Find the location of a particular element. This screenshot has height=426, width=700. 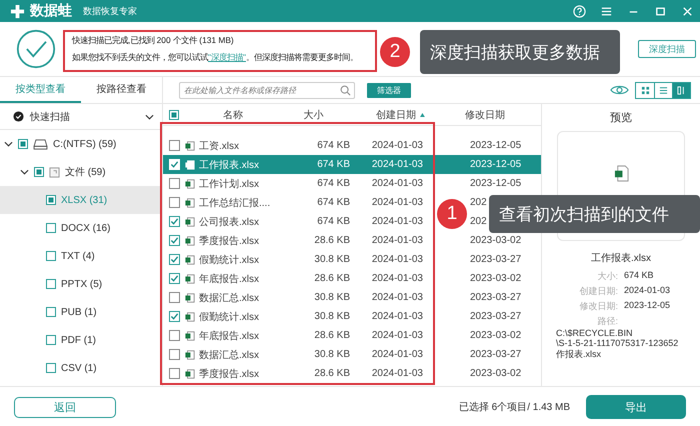

detail-label: 大小: is located at coordinates (607, 276).